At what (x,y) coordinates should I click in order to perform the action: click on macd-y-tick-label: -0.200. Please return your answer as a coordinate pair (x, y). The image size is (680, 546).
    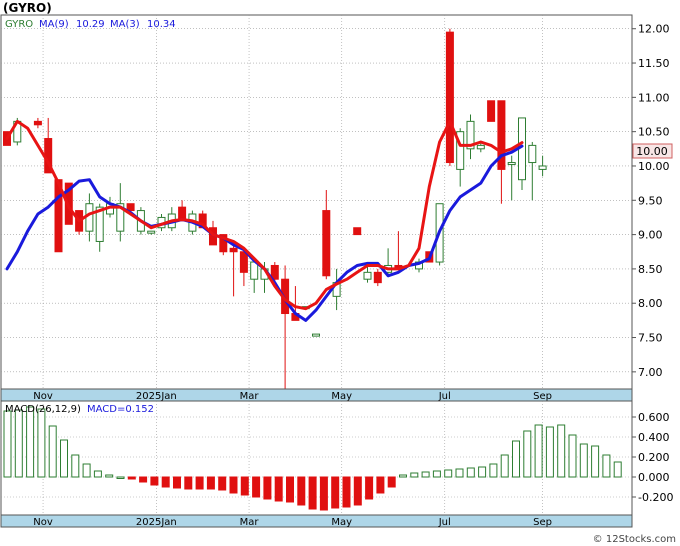
    Looking at the image, I should click on (655, 497).